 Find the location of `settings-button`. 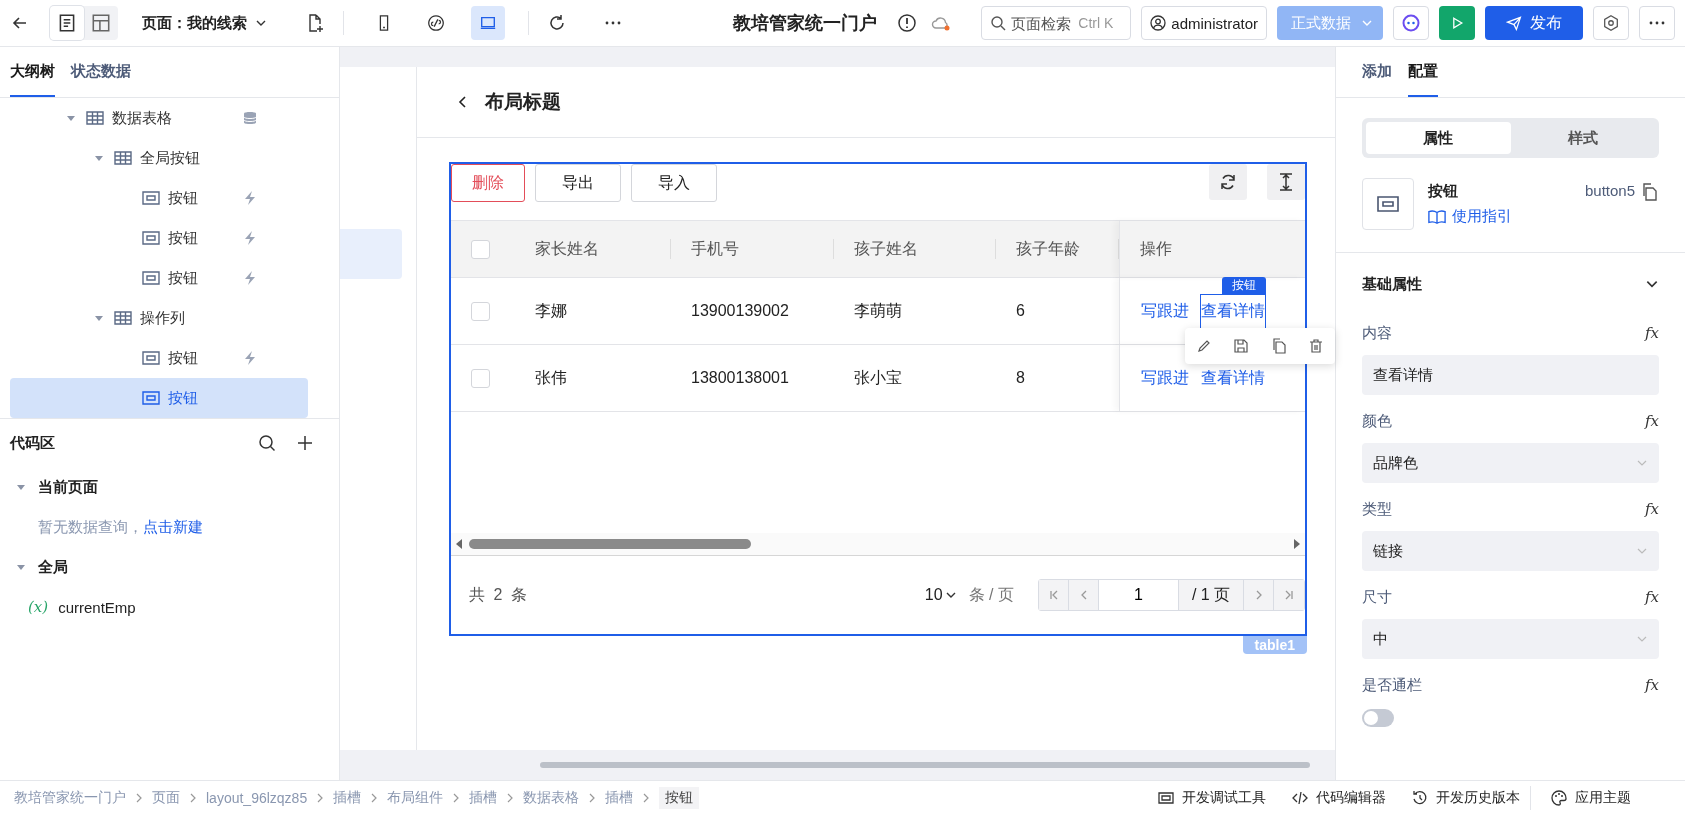

settings-button is located at coordinates (1611, 23).